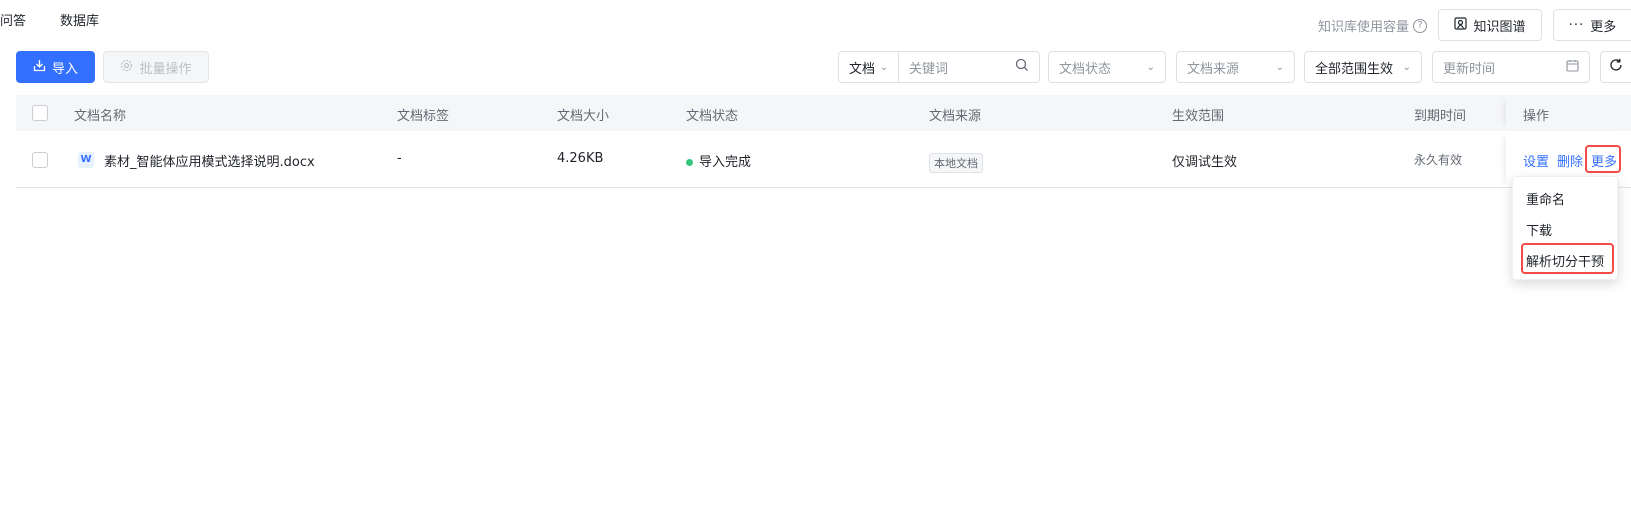  I want to click on calendar-icon, so click(1572, 67).